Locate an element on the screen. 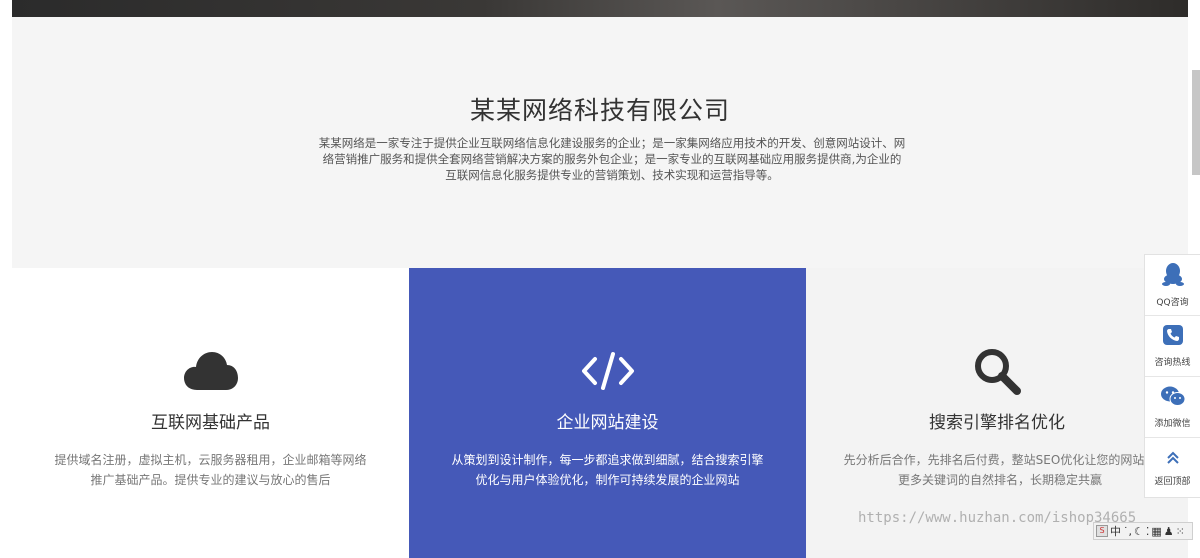  ime-keyboard-icon: ▦ is located at coordinates (1156, 531).